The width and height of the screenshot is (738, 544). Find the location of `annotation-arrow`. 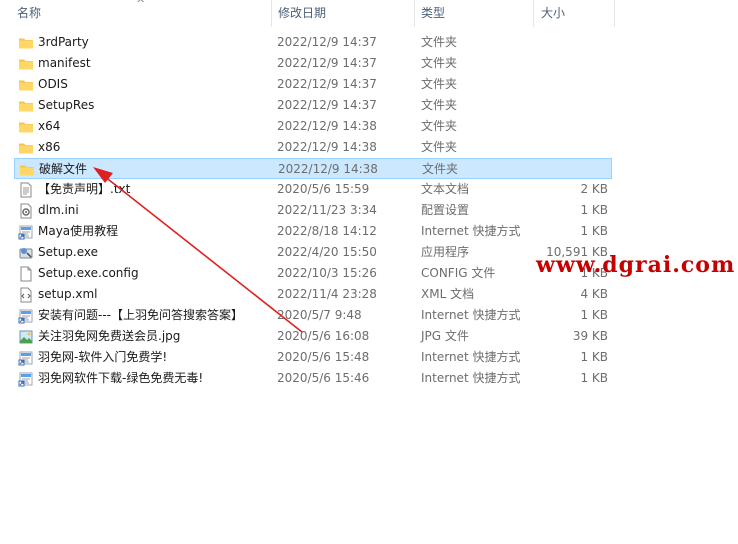

annotation-arrow is located at coordinates (198, 250).